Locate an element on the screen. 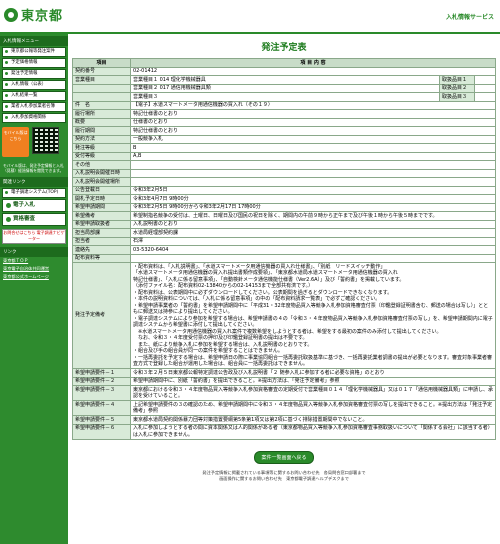 The height and width of the screenshot is (544, 500). handled-item-label: 取扱品目１ is located at coordinates (456, 80).